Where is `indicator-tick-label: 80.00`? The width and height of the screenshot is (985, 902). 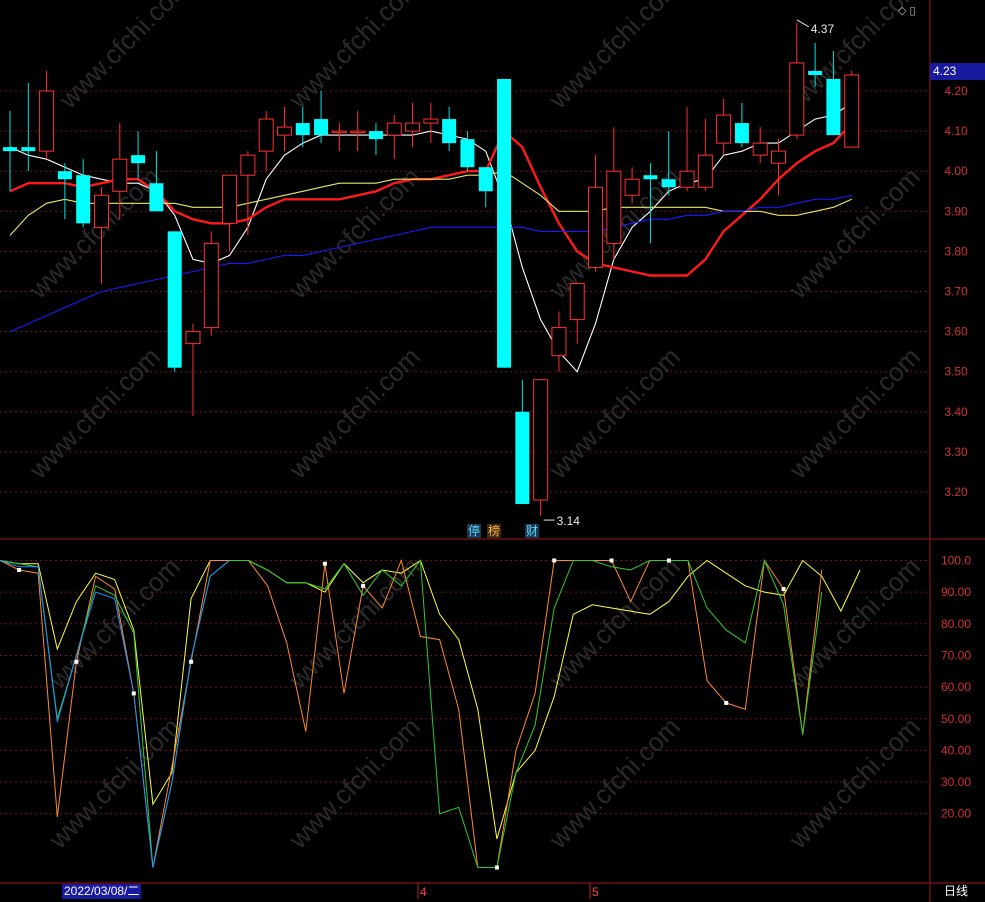 indicator-tick-label: 80.00 is located at coordinates (956, 624).